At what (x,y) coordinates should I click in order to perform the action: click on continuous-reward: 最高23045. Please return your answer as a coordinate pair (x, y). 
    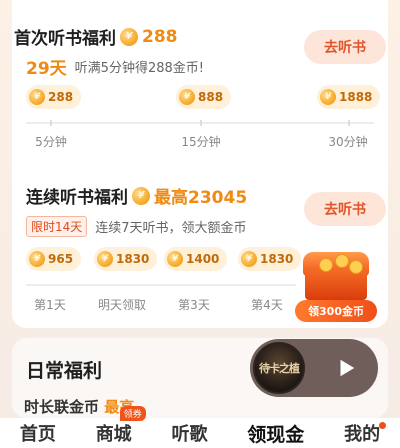
    Looking at the image, I should click on (201, 198).